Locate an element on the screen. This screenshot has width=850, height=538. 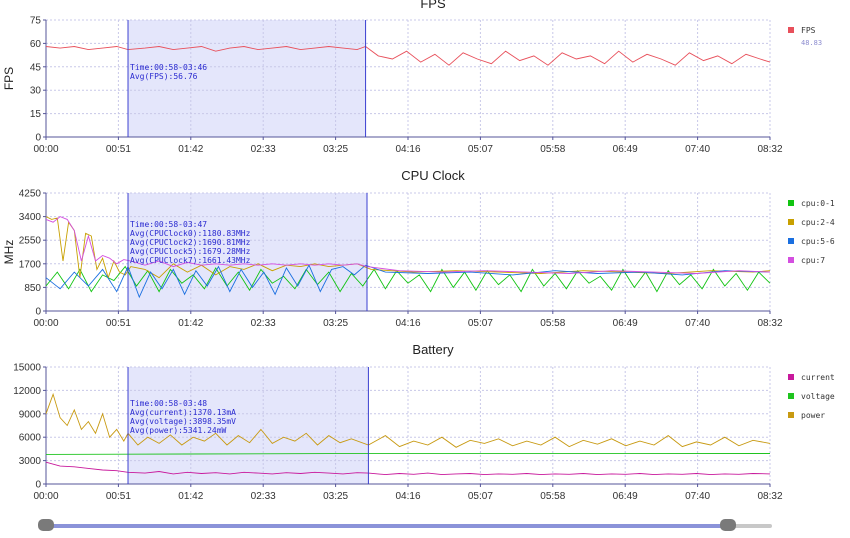
selection-annotation: Avg(CPUClock7):1661.43MHz is located at coordinates (190, 260).